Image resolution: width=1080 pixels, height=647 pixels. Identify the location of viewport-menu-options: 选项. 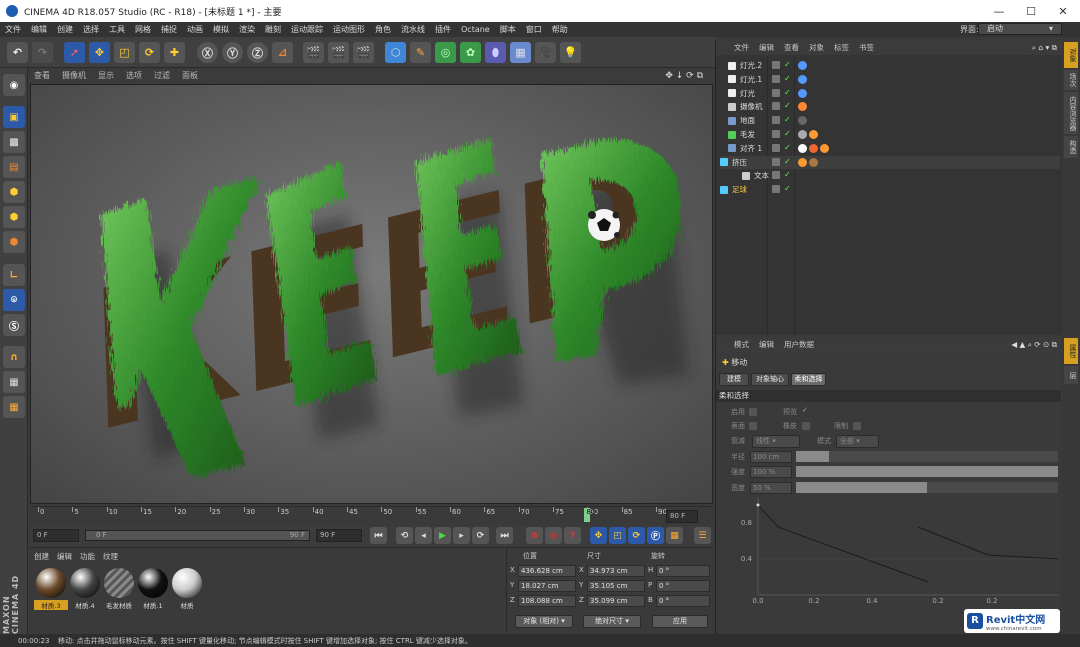
(134, 75).